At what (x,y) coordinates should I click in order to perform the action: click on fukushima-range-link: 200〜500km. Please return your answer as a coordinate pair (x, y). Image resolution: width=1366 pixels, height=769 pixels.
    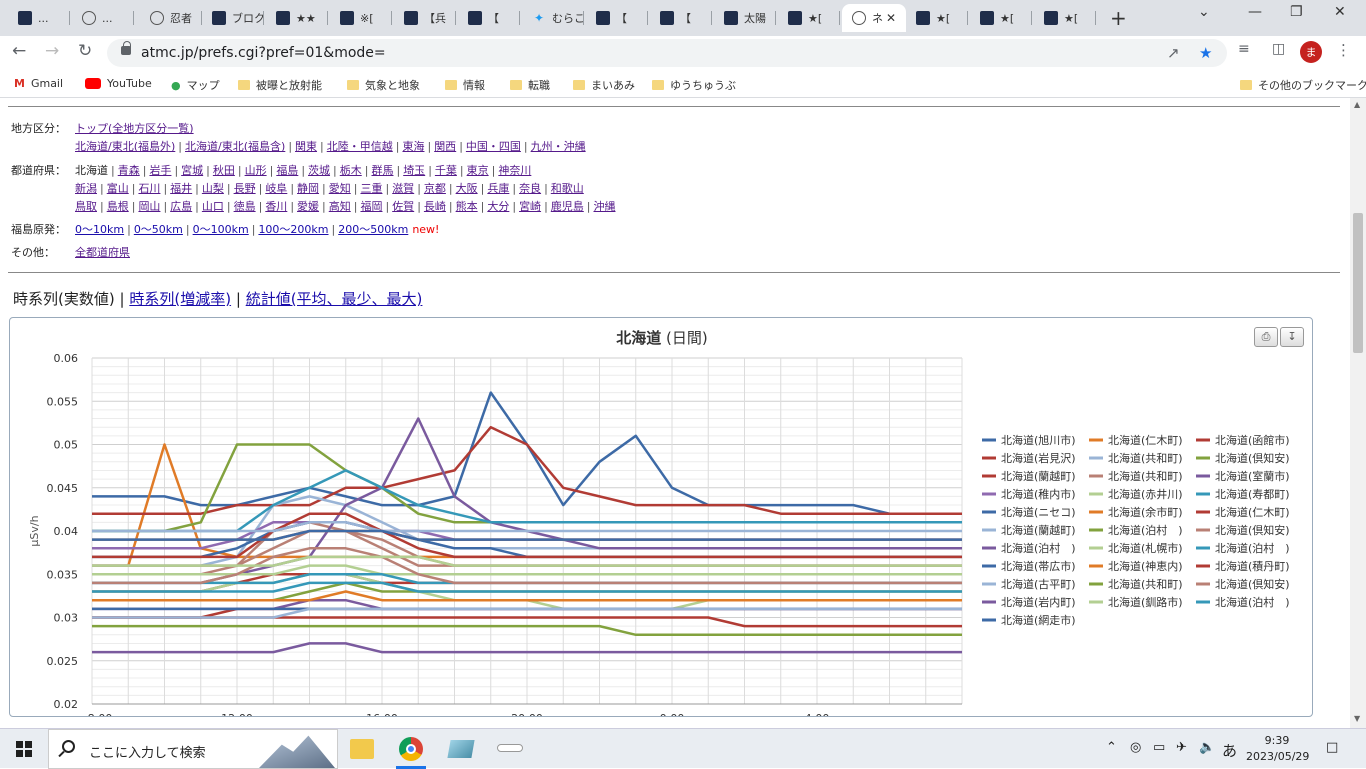
    Looking at the image, I should click on (373, 229).